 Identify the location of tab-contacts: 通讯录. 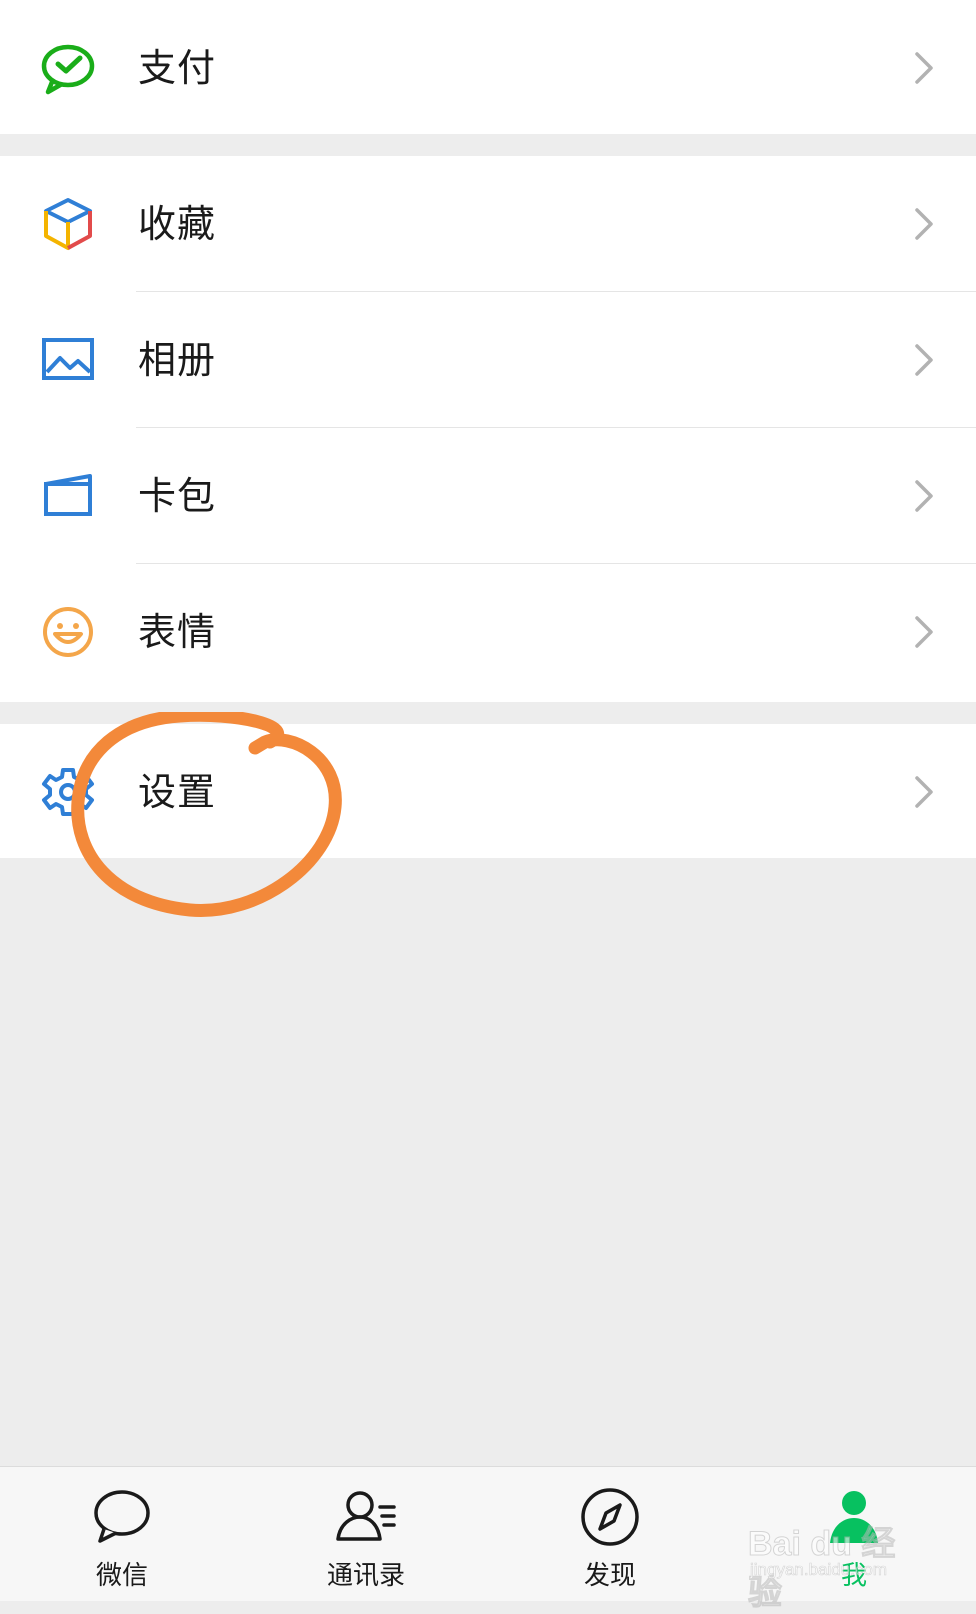
(366, 1534).